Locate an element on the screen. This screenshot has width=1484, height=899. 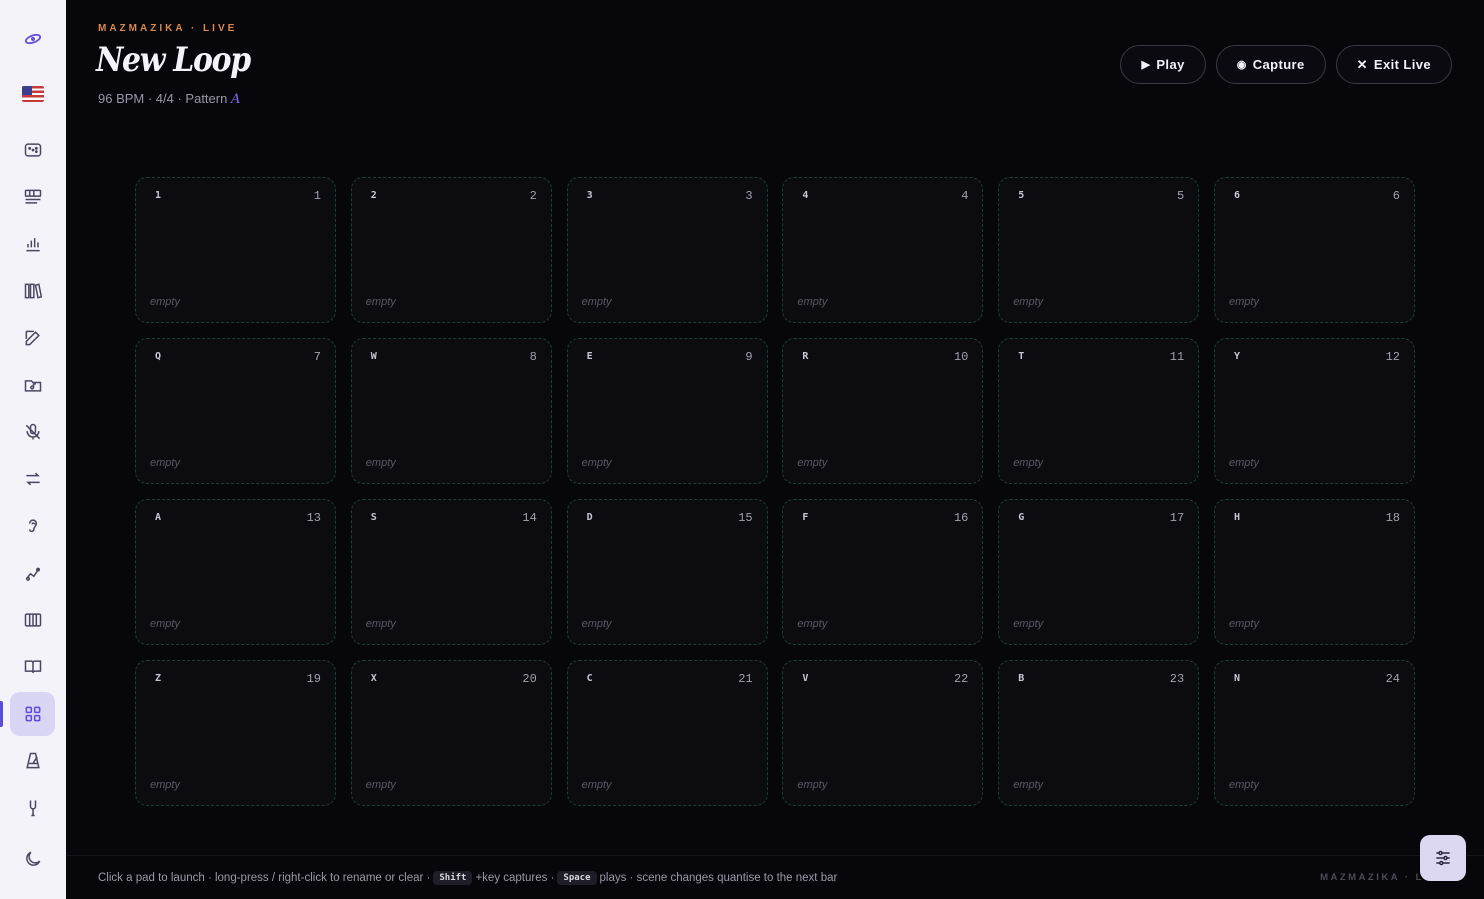
play-button: ▶ Play is located at coordinates (1163, 64).